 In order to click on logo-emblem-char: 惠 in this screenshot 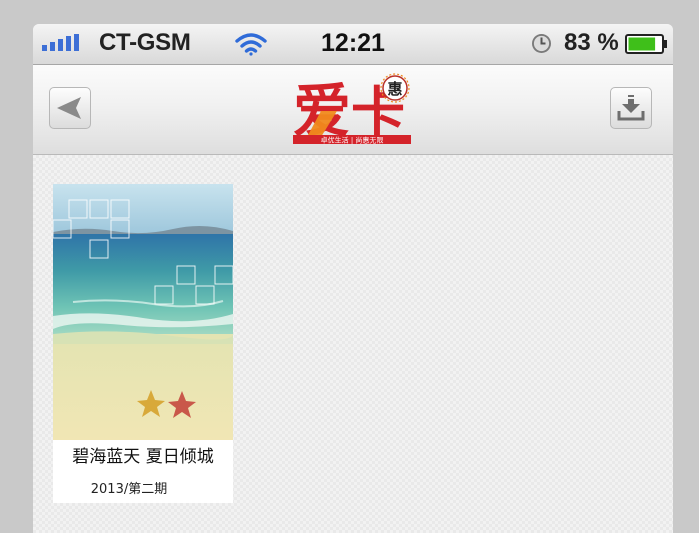, I will do `click(394, 89)`.